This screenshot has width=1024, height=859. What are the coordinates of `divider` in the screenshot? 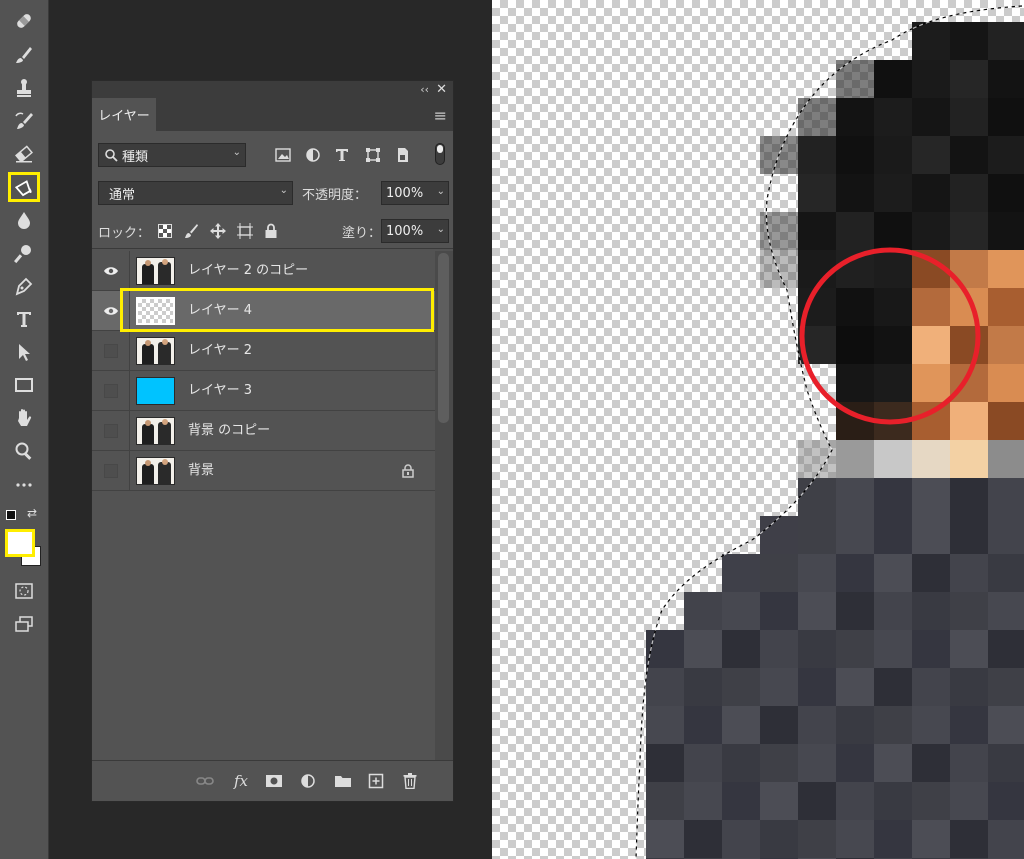 It's located at (272, 248).